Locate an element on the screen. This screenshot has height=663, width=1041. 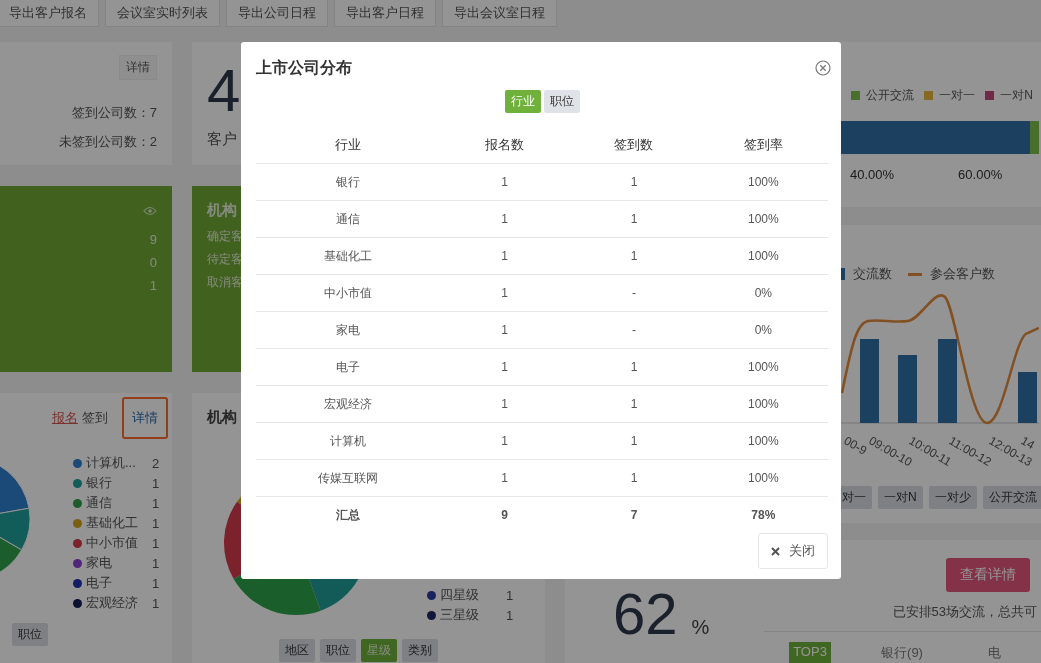
legend-label: 中小市值 is located at coordinates (112, 543).